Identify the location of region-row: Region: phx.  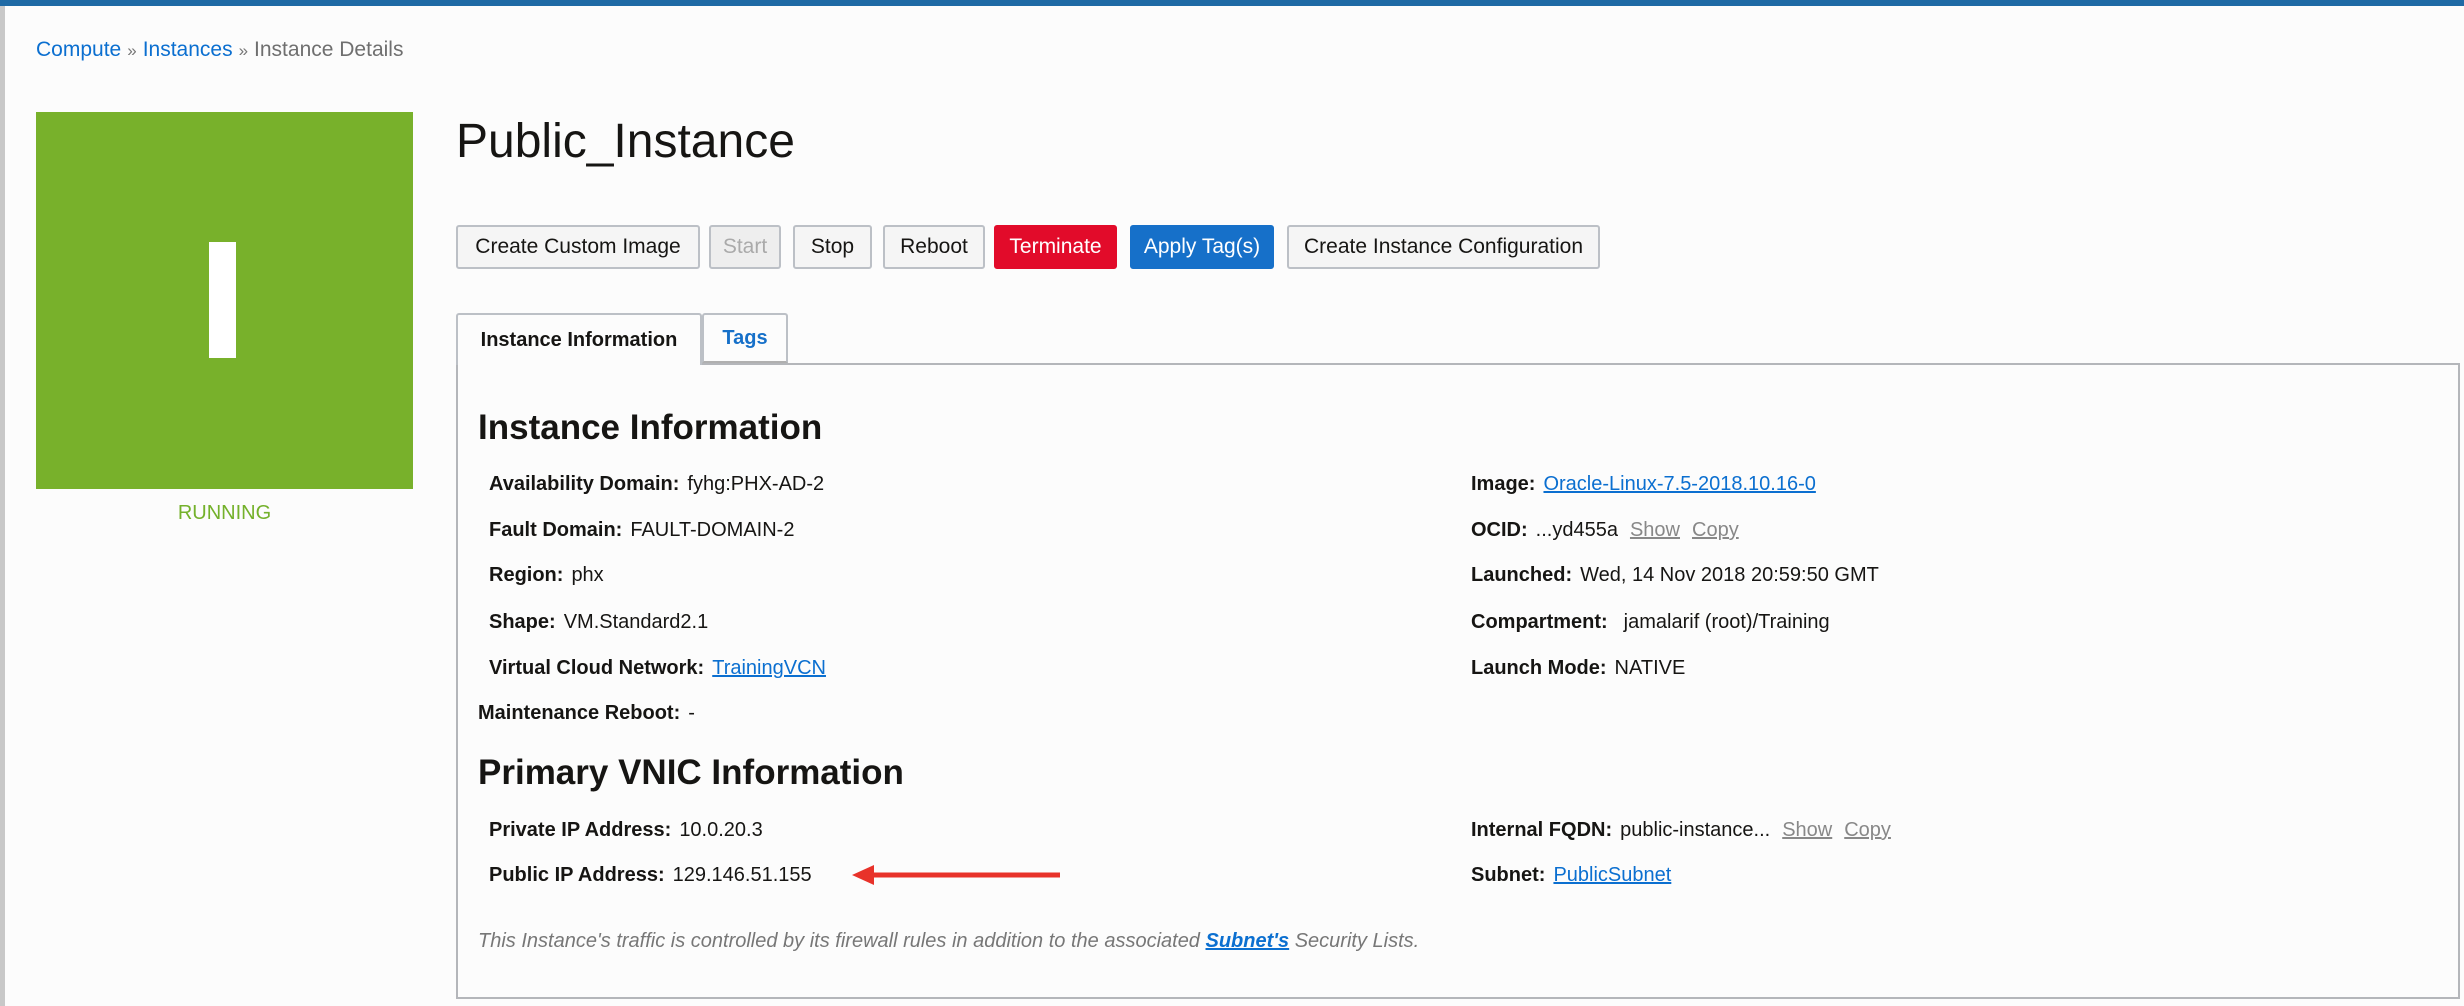
(546, 575).